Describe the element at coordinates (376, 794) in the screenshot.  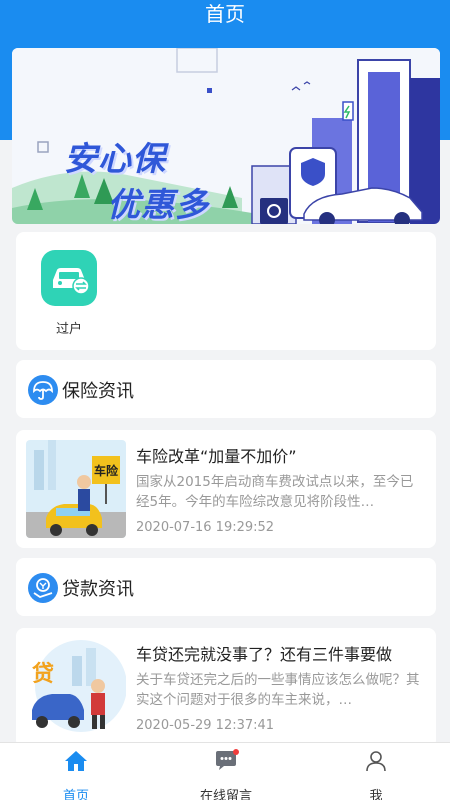
I see `tab-label: 我` at that location.